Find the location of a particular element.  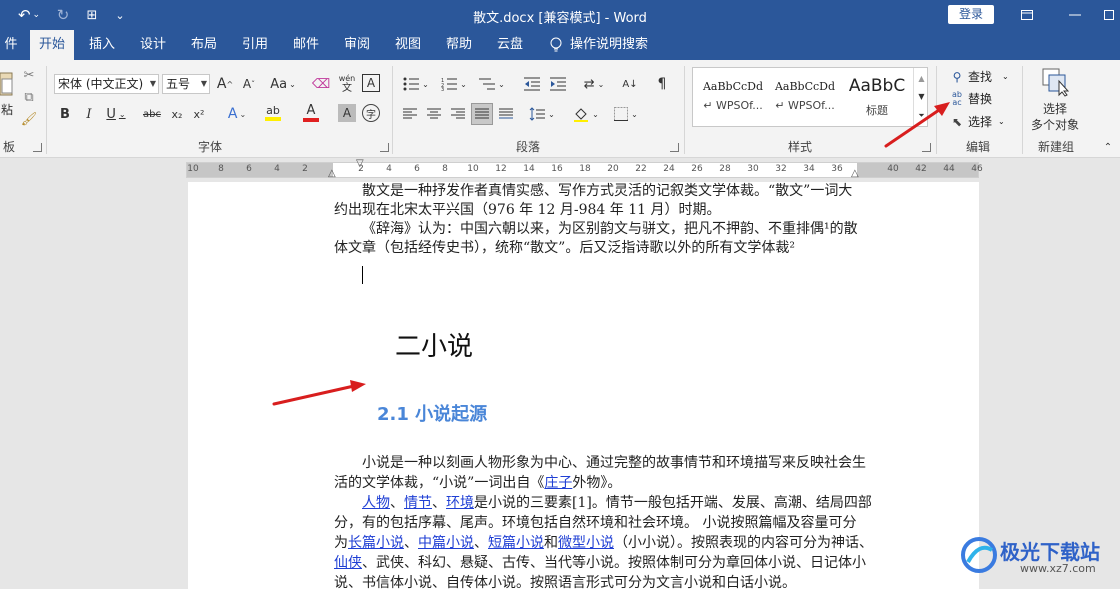

tab-layout: 布局 is located at coordinates (204, 45).